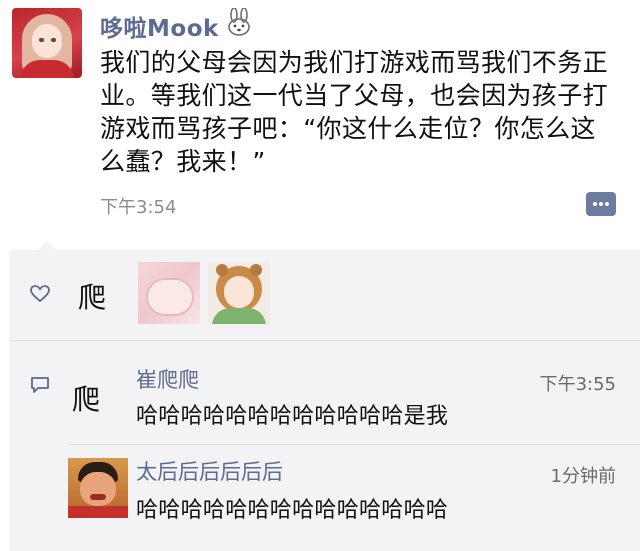 Image resolution: width=640 pixels, height=551 pixels. What do you see at coordinates (92, 296) in the screenshot?
I see `like-user-name: 爬` at bounding box center [92, 296].